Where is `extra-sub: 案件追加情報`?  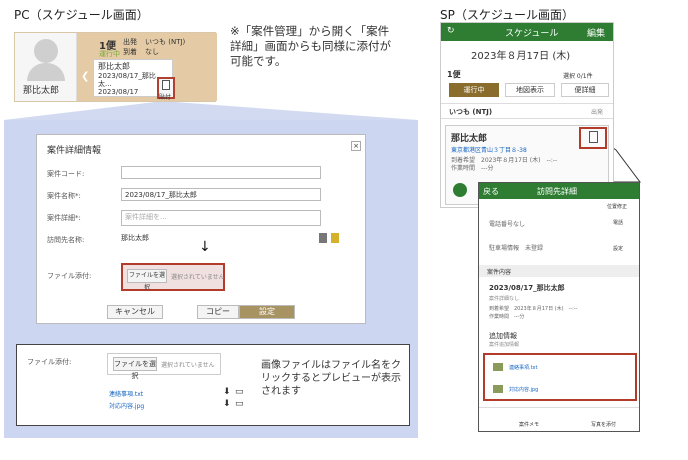
extra-sub: 案件追加情報 is located at coordinates (504, 345).